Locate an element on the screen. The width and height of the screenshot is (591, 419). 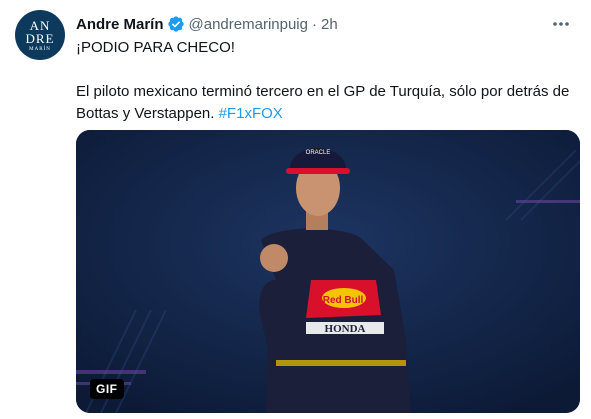
verified-badge-icon is located at coordinates (176, 24).